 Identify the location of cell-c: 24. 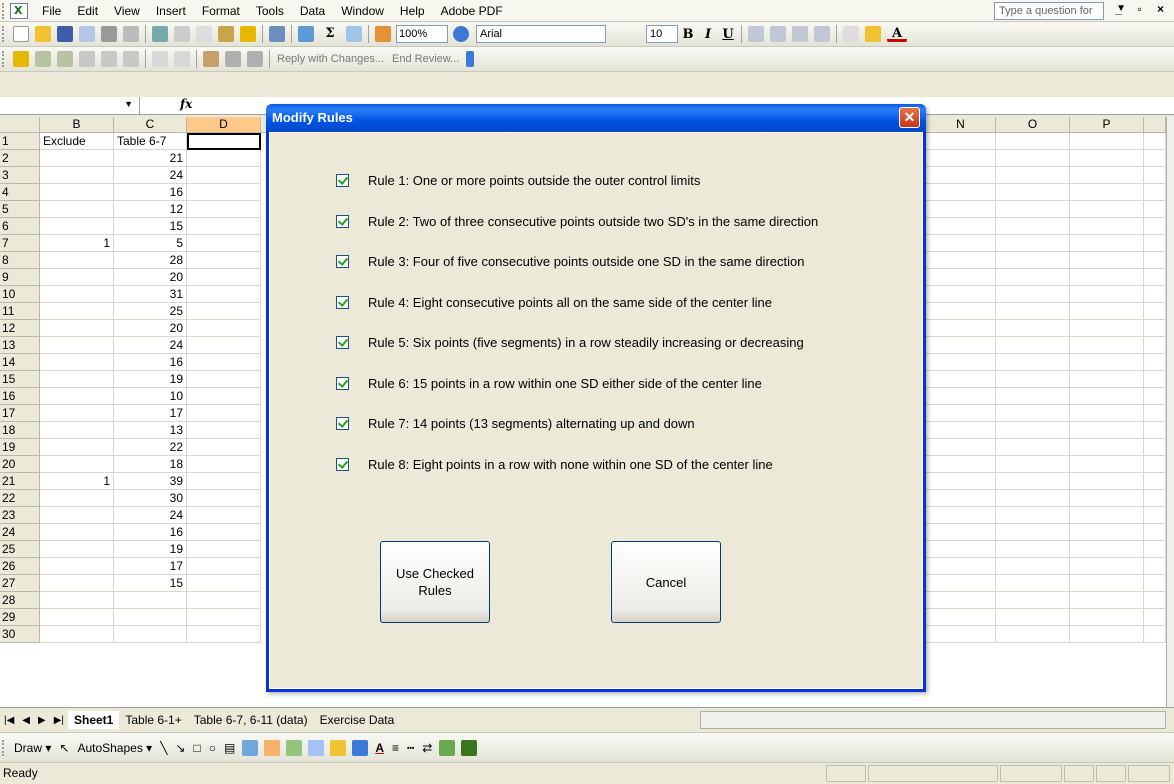
(150, 175).